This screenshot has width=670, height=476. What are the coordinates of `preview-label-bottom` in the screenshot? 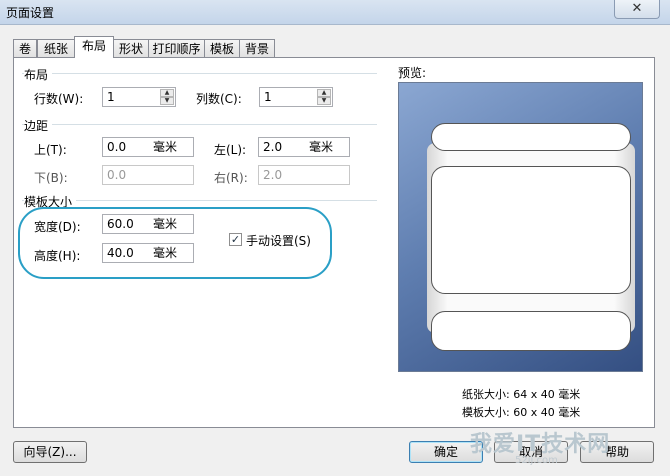 It's located at (531, 331).